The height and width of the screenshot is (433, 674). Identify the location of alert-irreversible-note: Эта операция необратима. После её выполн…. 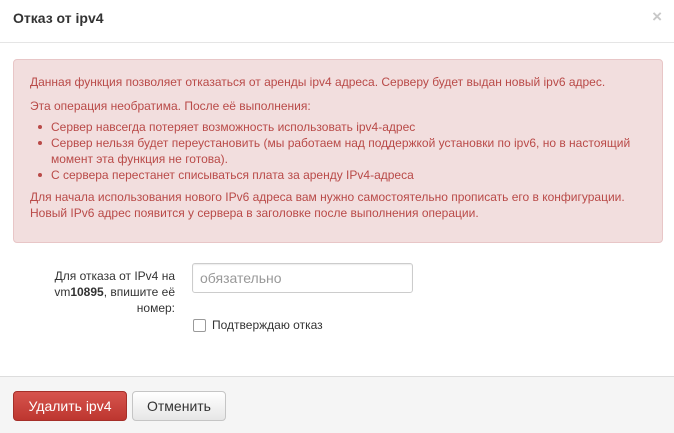
(170, 106).